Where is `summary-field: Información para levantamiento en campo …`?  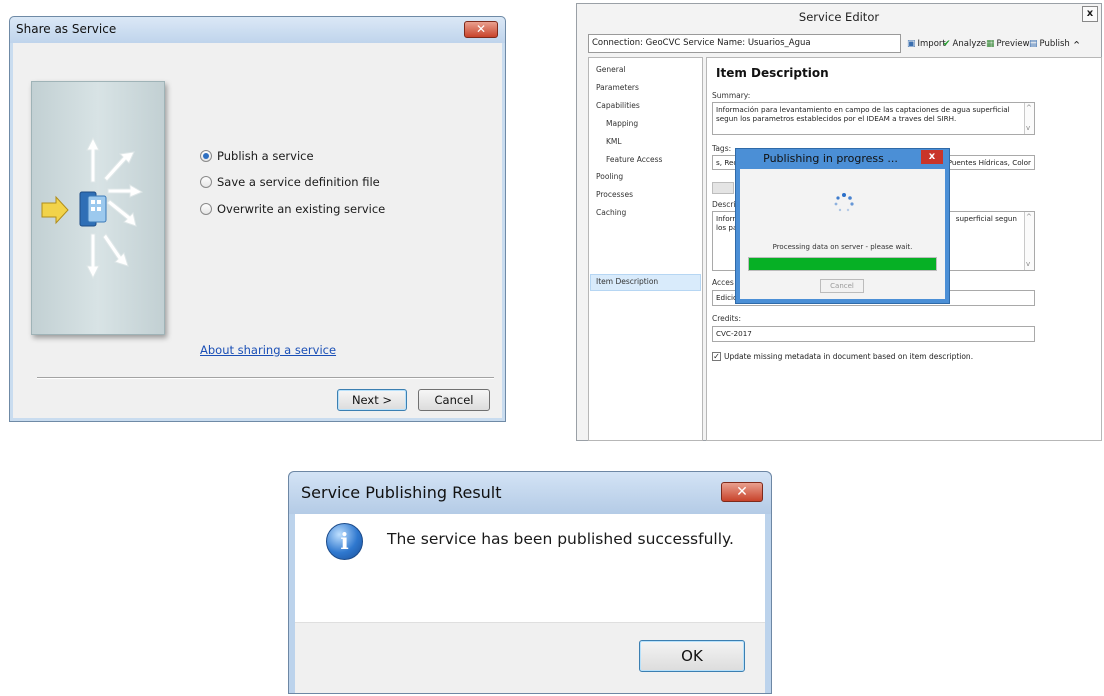 summary-field: Información para levantamiento en campo … is located at coordinates (873, 118).